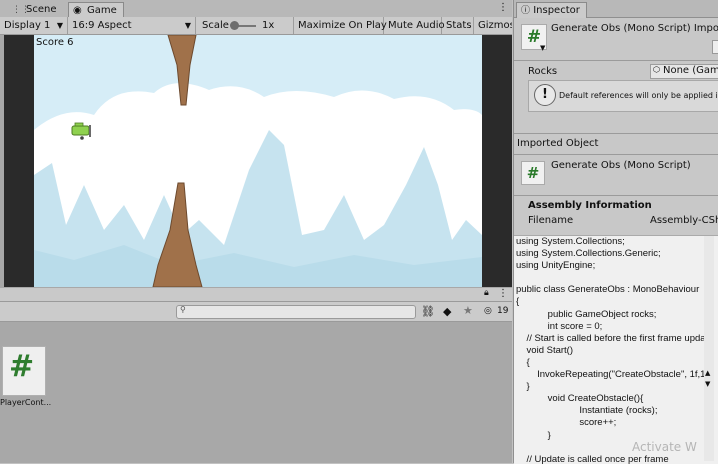  What do you see at coordinates (709, 348) in the screenshot?
I see `vertical-scrollbar: ▲ ▼` at bounding box center [709, 348].